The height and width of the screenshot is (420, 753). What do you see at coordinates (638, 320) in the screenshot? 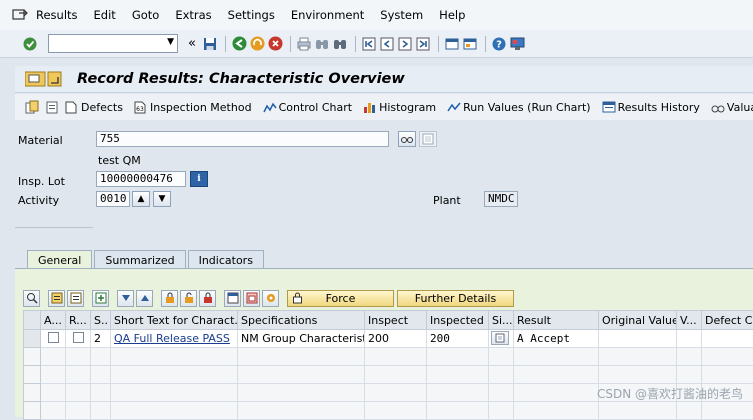
I see `column-header-original-value: Original Value` at bounding box center [638, 320].